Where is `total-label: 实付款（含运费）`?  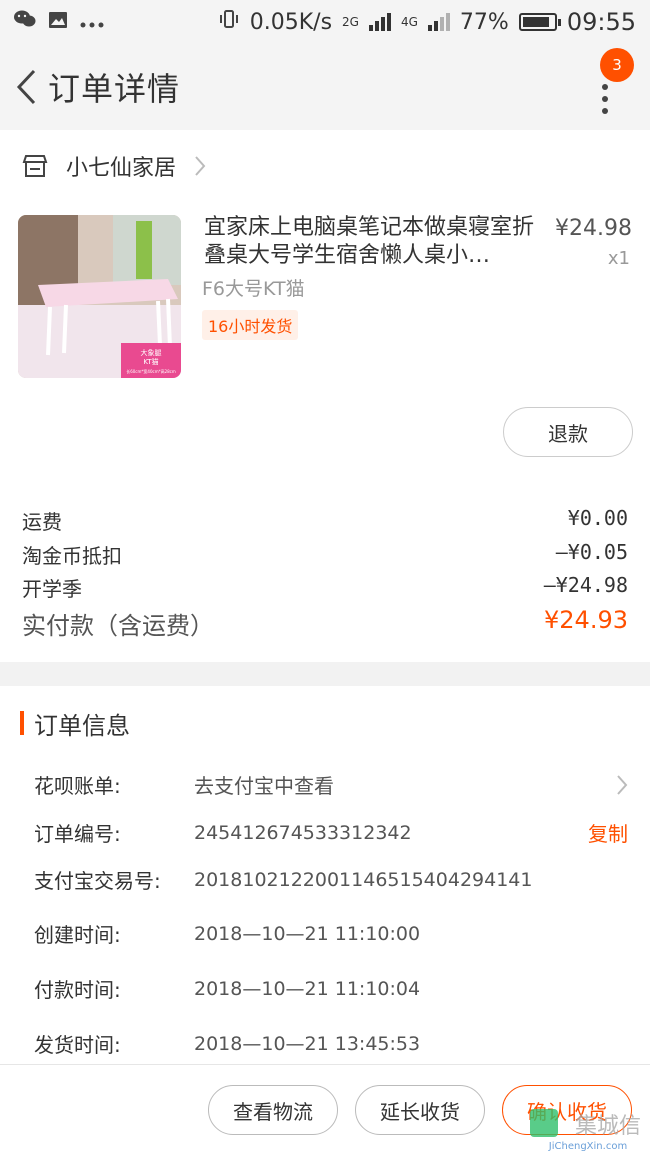 total-label: 实付款（含运费） is located at coordinates (118, 626).